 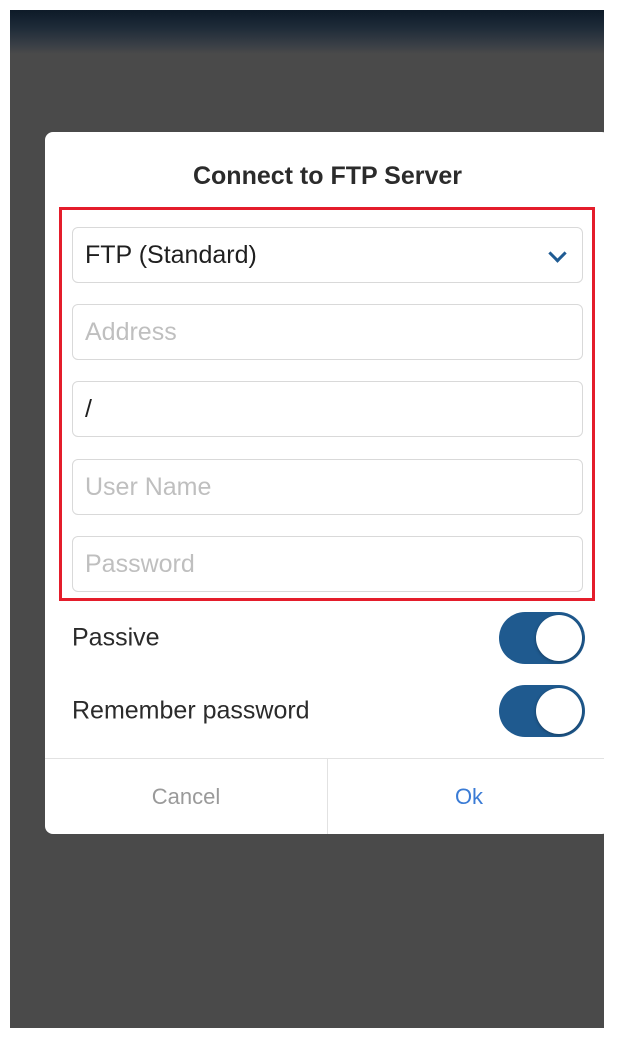 What do you see at coordinates (148, 486) in the screenshot?
I see `username-placeholder: User Name` at bounding box center [148, 486].